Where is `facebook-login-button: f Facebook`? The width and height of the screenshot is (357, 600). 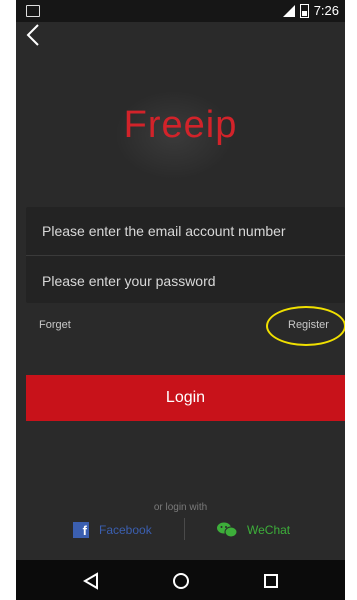
facebook-login-button: f Facebook is located at coordinates (112, 530).